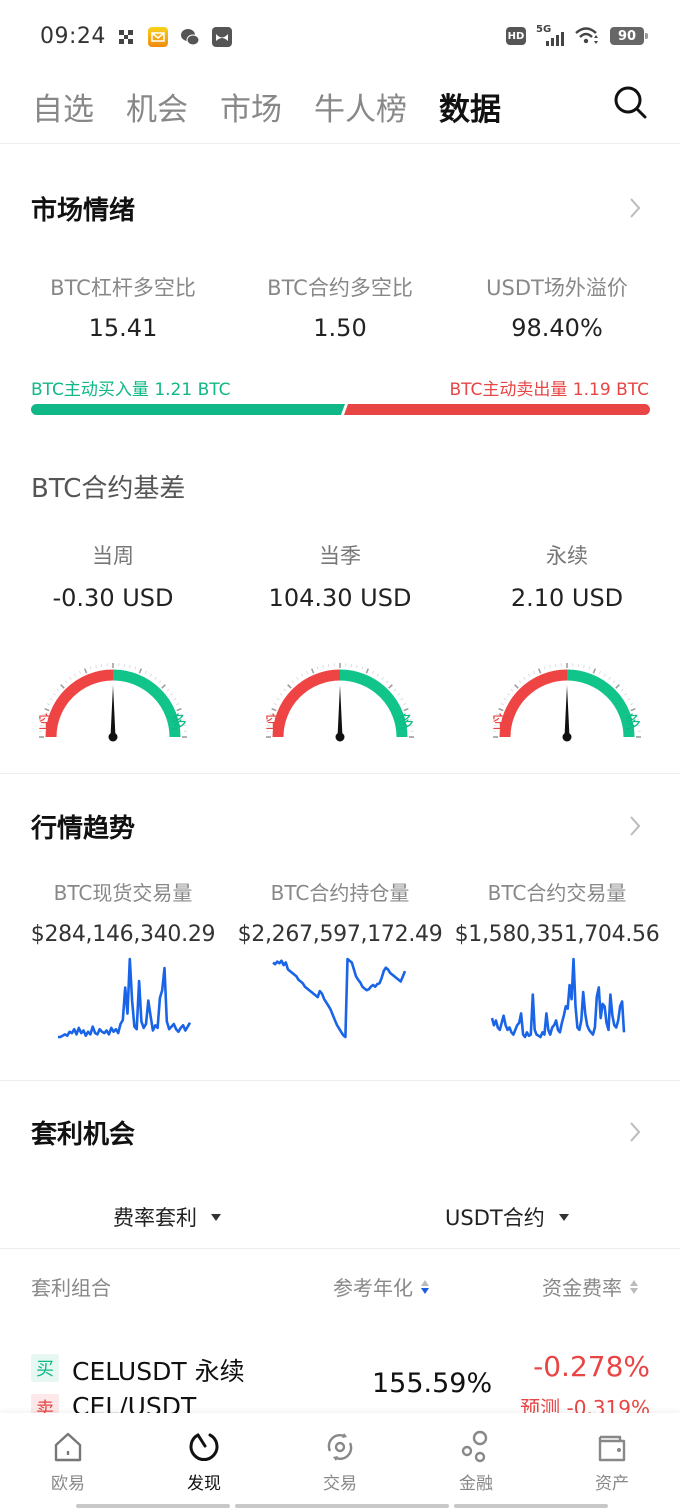 The width and height of the screenshot is (680, 1511). What do you see at coordinates (474, 1446) in the screenshot?
I see `finance-icon` at bounding box center [474, 1446].